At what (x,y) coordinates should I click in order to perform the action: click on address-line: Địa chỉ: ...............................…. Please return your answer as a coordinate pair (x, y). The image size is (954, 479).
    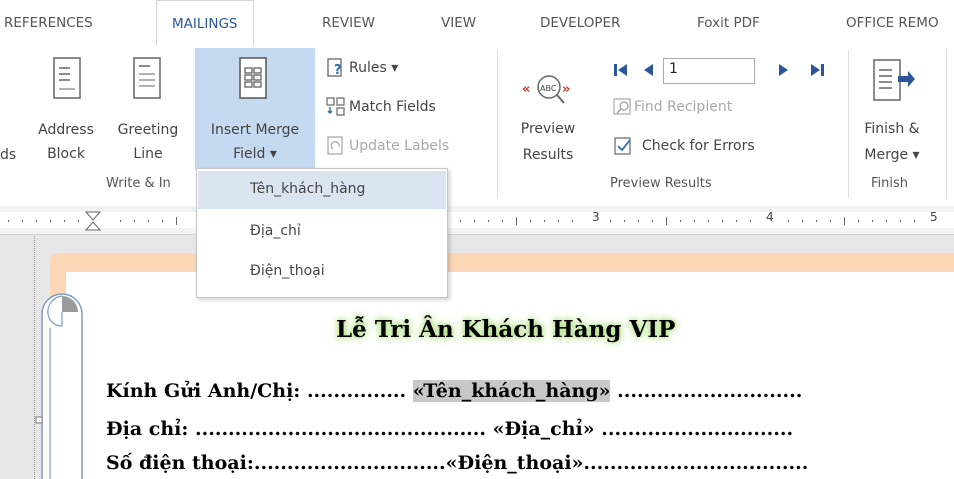
    Looking at the image, I should click on (450, 429).